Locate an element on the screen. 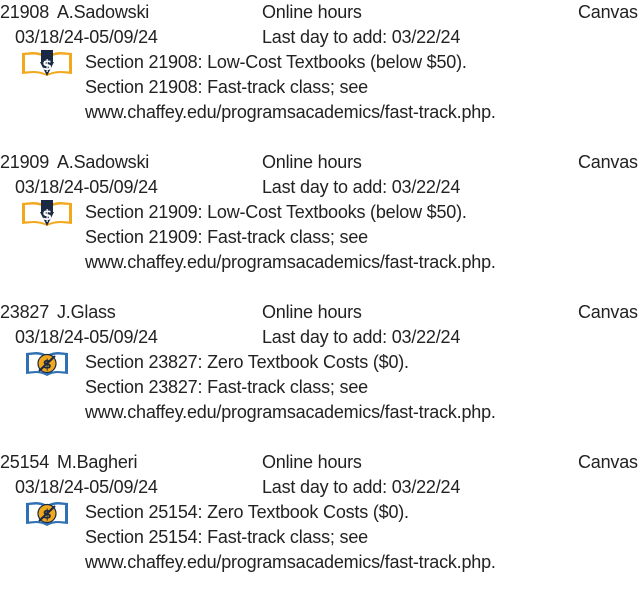 The width and height of the screenshot is (644, 600). fast-track-note: Section 25154: Fast-track class; see is located at coordinates (226, 537).